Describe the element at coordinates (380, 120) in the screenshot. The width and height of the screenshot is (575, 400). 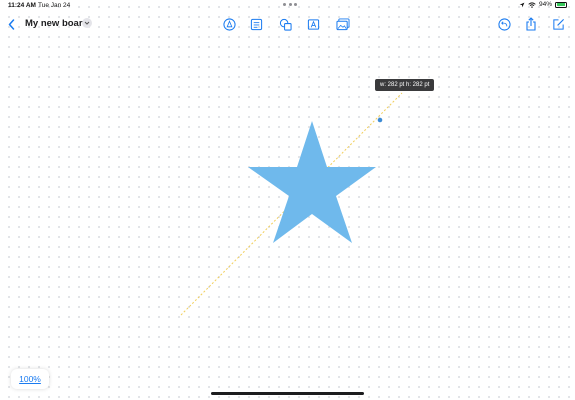
I see `resize-handle` at that location.